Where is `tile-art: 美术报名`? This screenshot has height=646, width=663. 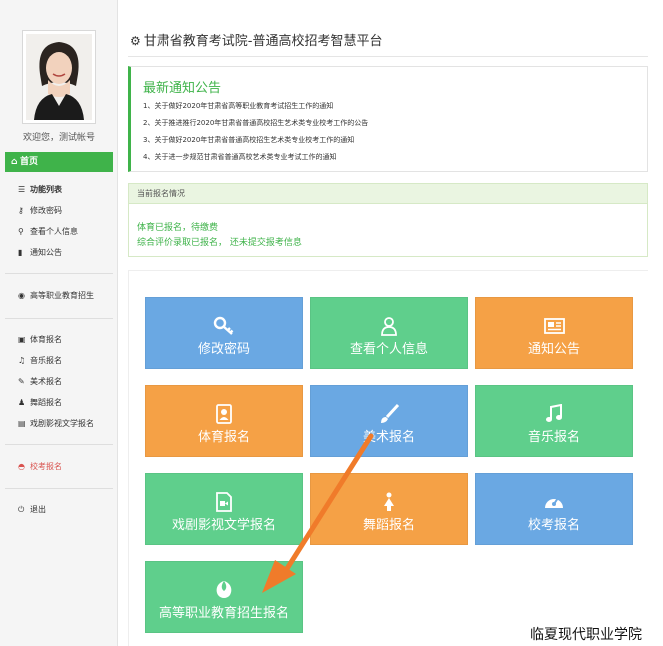 tile-art: 美术报名 is located at coordinates (389, 421).